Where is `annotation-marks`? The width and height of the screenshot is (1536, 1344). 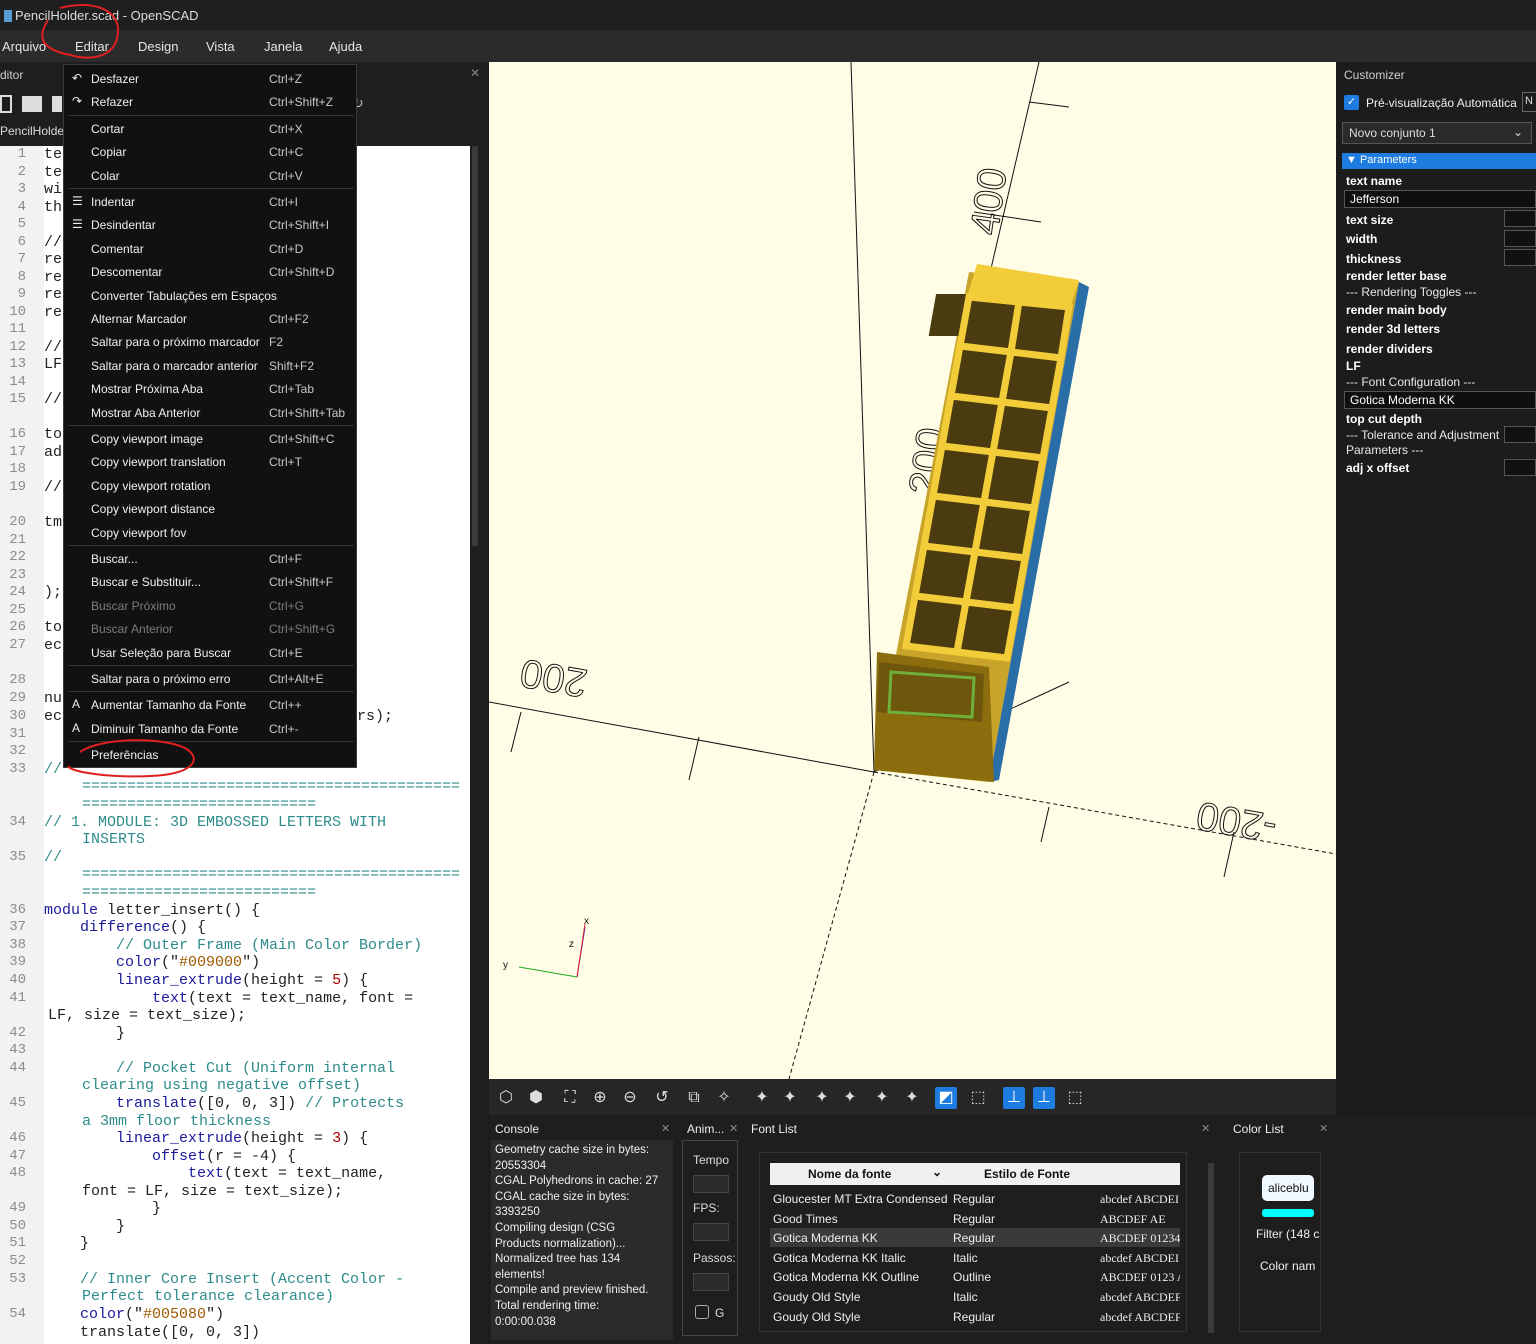
annotation-marks is located at coordinates (118, 391).